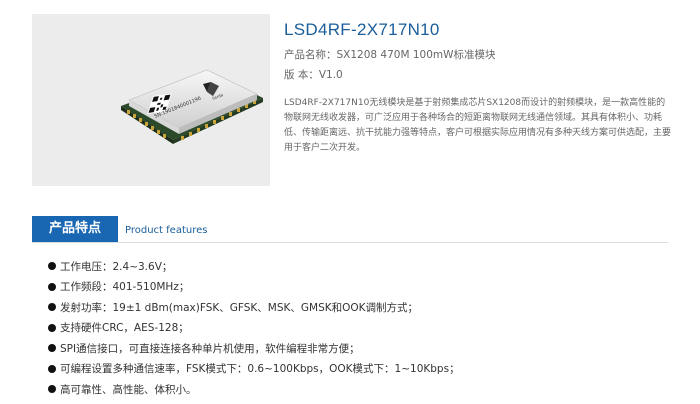 Image resolution: width=700 pixels, height=404 pixels. I want to click on rf-module-image: SN:1901840001196 lierda, so click(192, 106).